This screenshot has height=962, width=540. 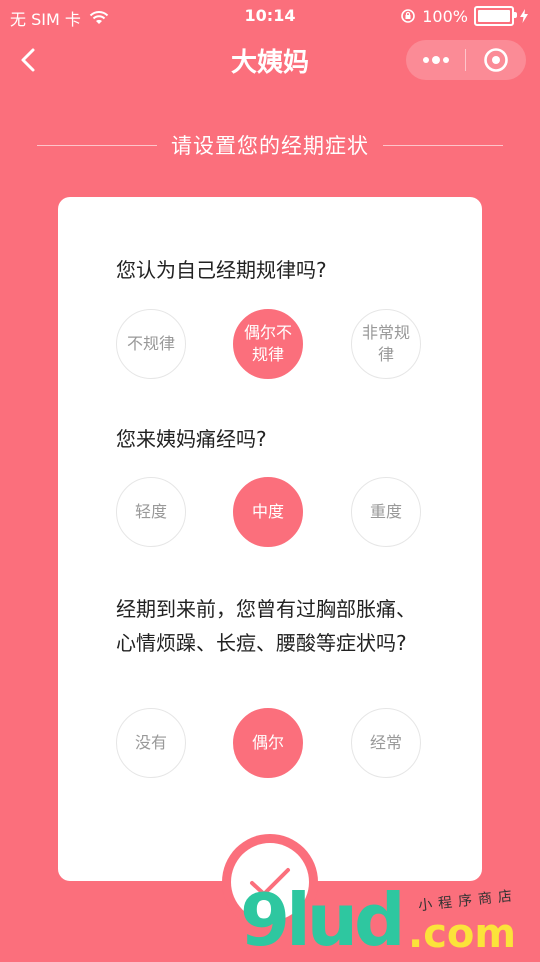 I want to click on watermark: 9lud .com 小程序商店, so click(x=390, y=920).